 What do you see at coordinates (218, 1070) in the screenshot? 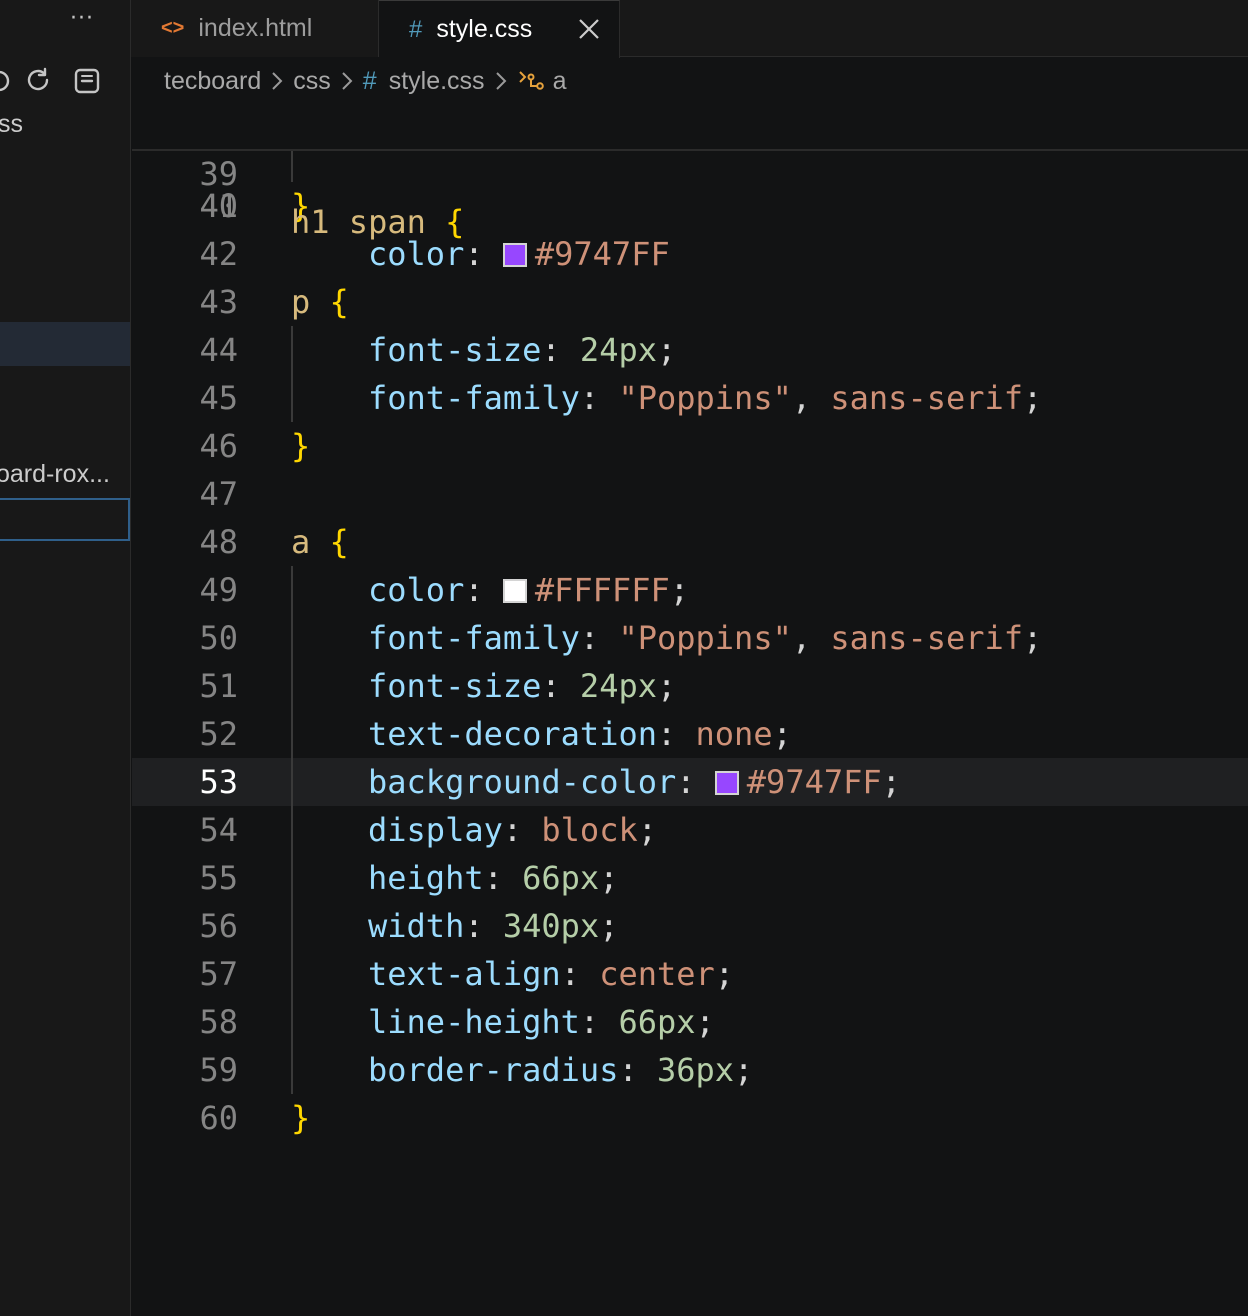
I see `line-number: 59` at bounding box center [218, 1070].